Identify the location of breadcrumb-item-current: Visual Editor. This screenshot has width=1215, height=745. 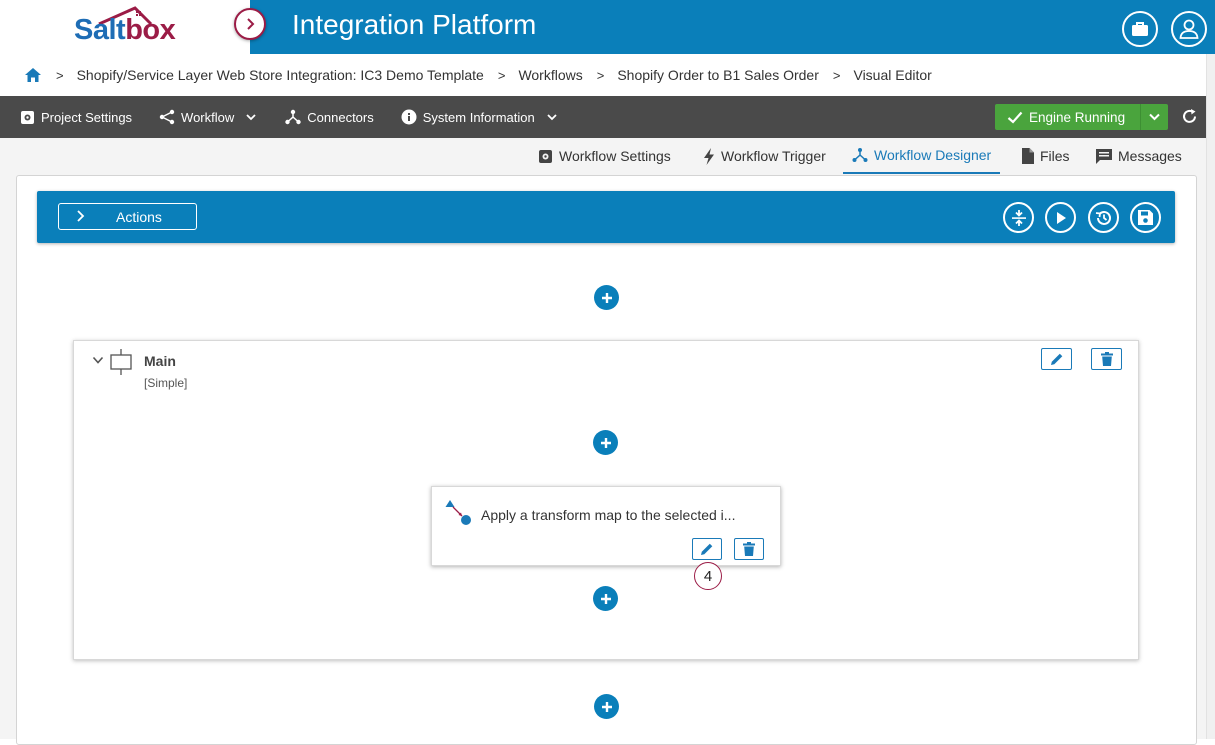
(892, 75).